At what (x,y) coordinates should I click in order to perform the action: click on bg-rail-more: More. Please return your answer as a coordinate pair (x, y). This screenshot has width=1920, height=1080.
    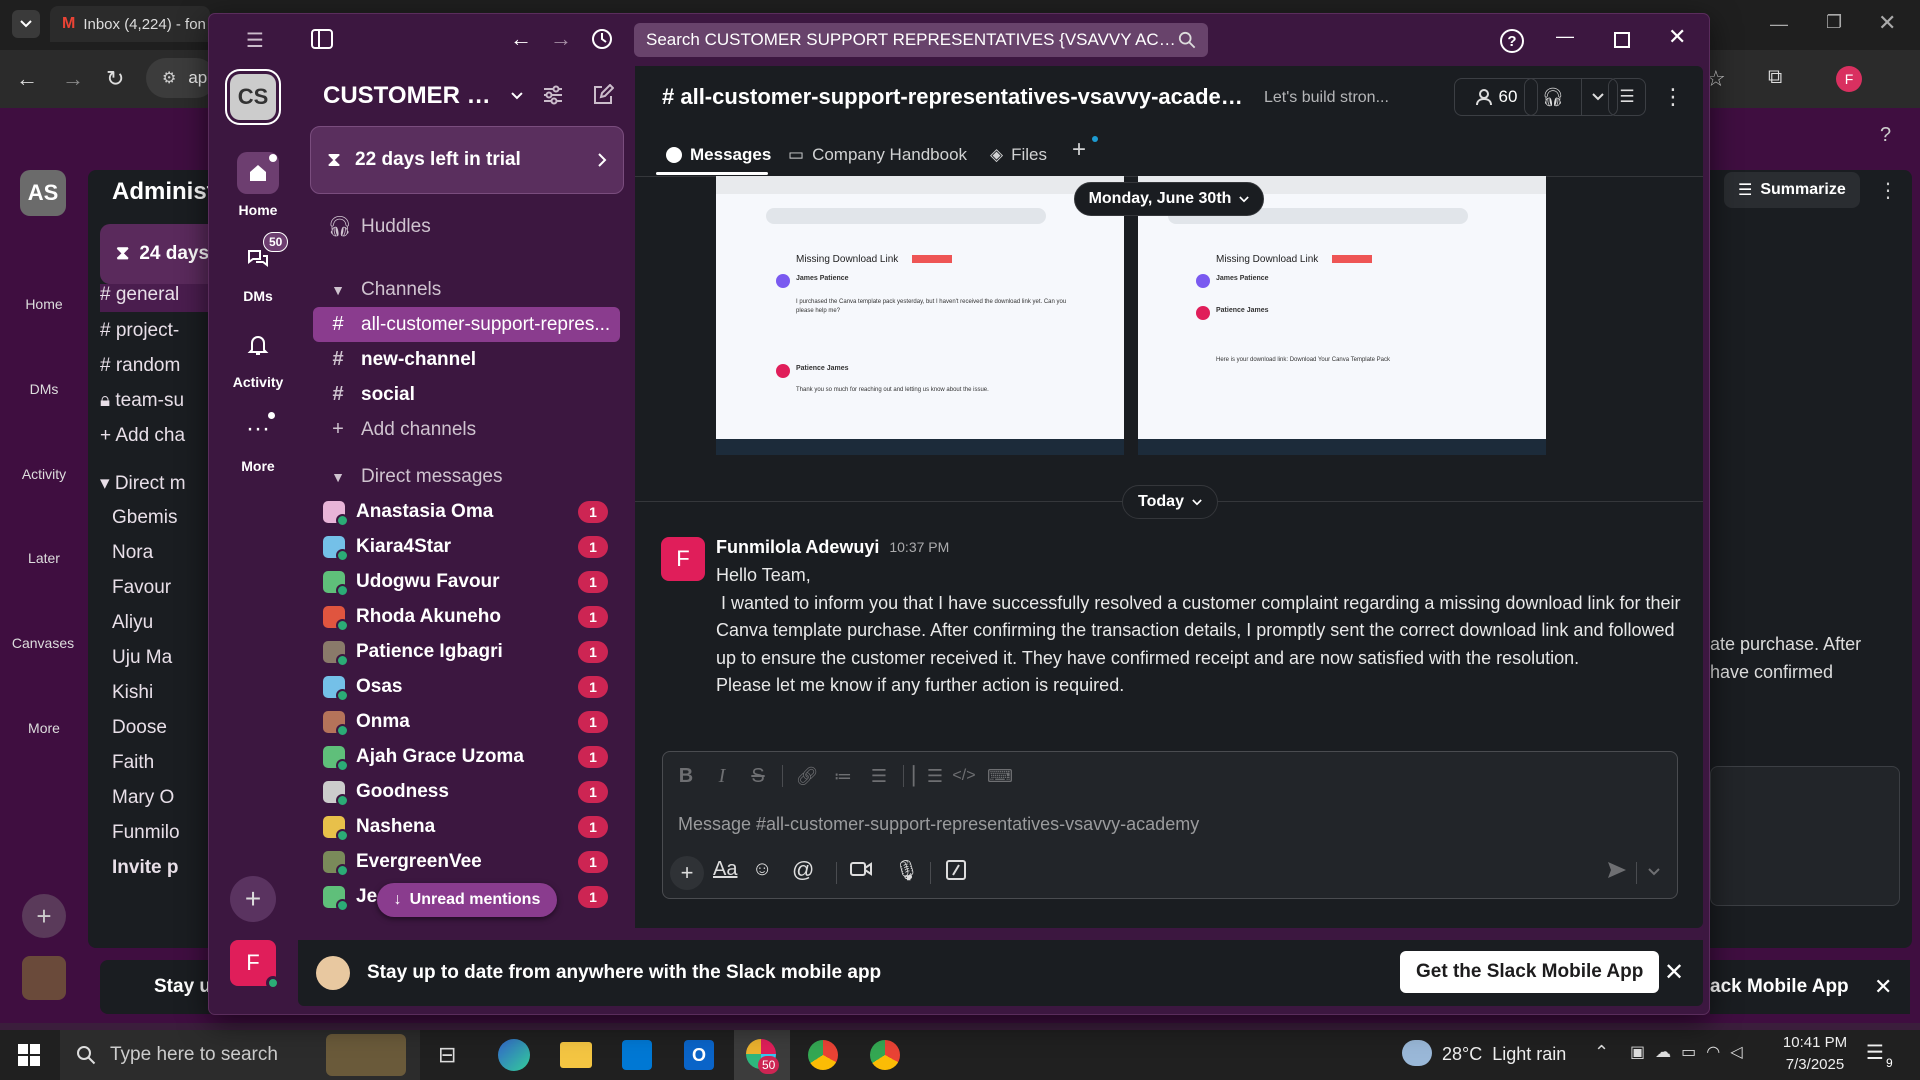
    Looking at the image, I should click on (44, 728).